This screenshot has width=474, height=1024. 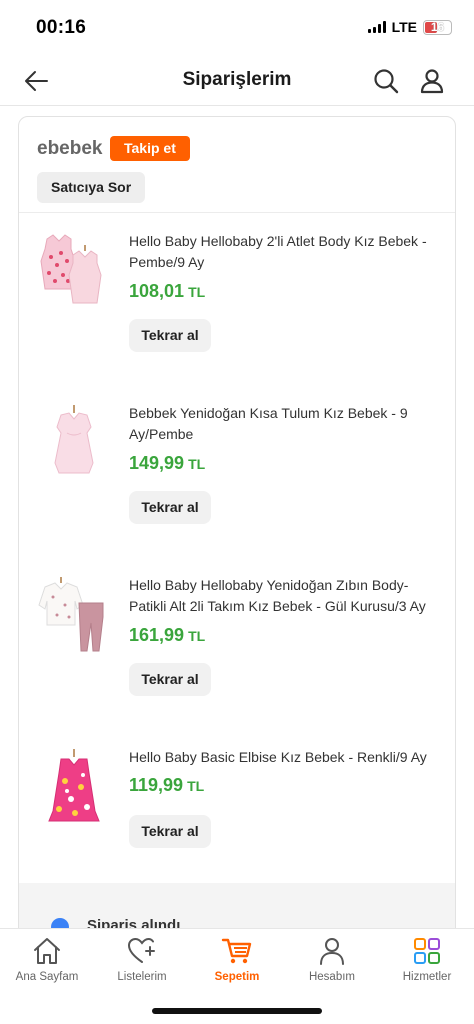 What do you see at coordinates (74, 445) in the screenshot?
I see `pink-romper-image` at bounding box center [74, 445].